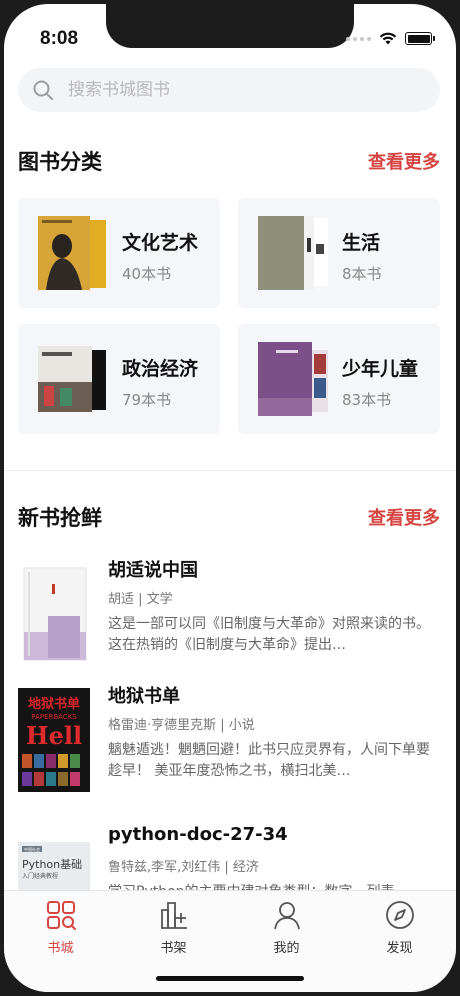 This screenshot has height=996, width=460. I want to click on battery-icon, so click(420, 38).